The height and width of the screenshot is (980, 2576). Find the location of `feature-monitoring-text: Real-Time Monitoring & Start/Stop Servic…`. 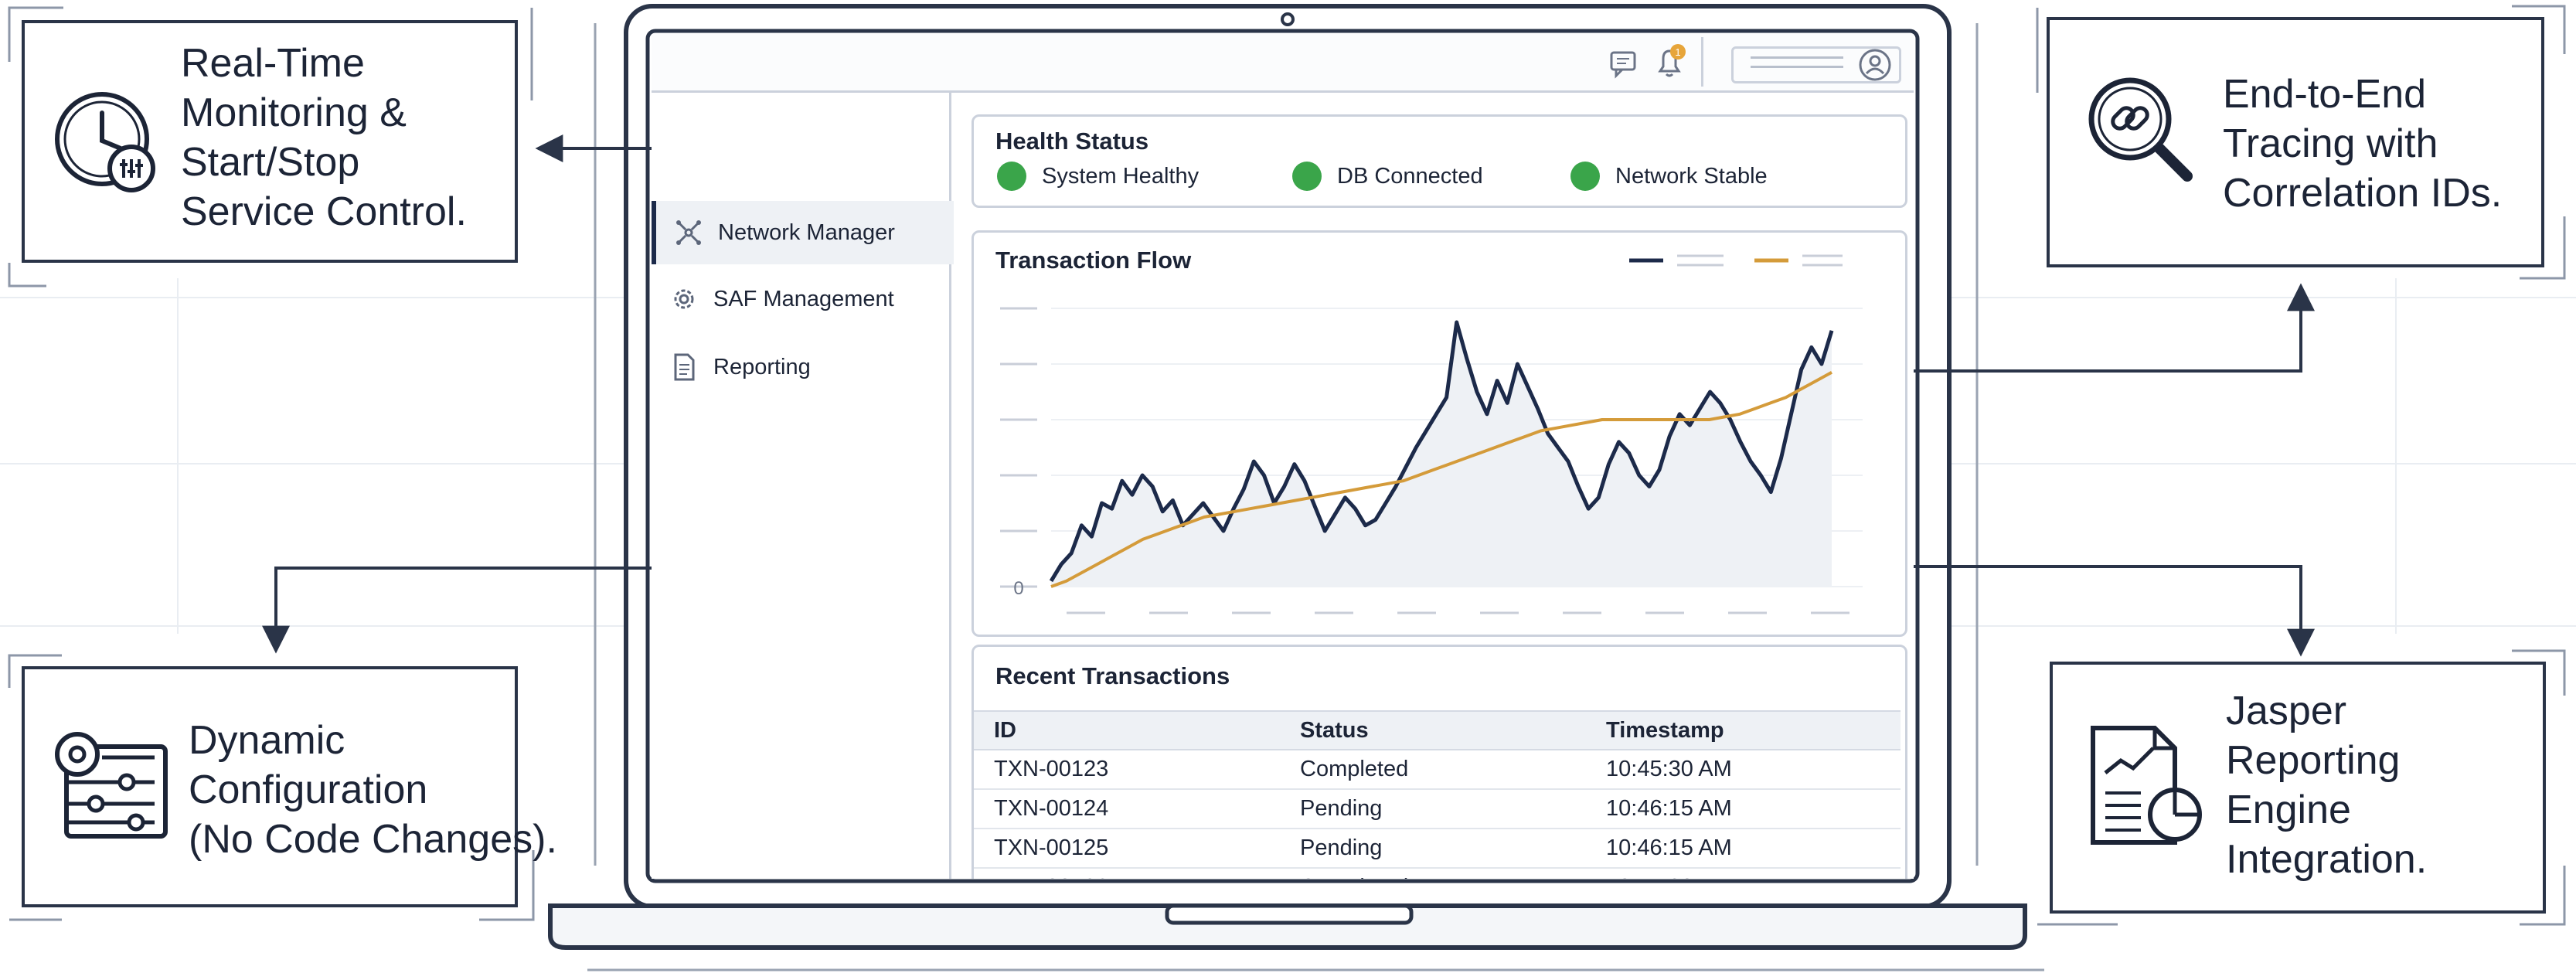

feature-monitoring-text: Real-Time Monitoring & Start/Stop Servic… is located at coordinates (324, 137).